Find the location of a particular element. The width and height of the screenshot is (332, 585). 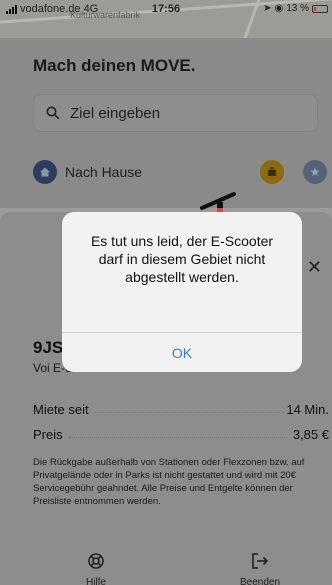

page-title: Mach deinen MOVE. is located at coordinates (114, 65).